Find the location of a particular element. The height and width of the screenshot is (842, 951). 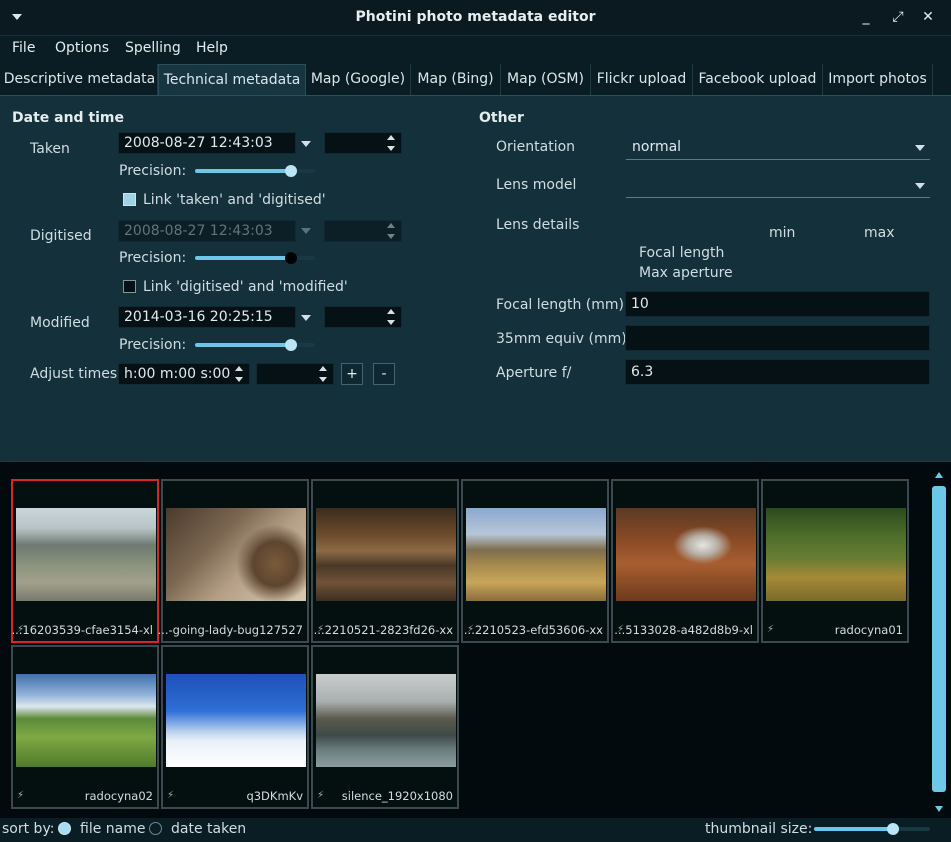

thumbnail-name: q3DKmKv is located at coordinates (274, 796).